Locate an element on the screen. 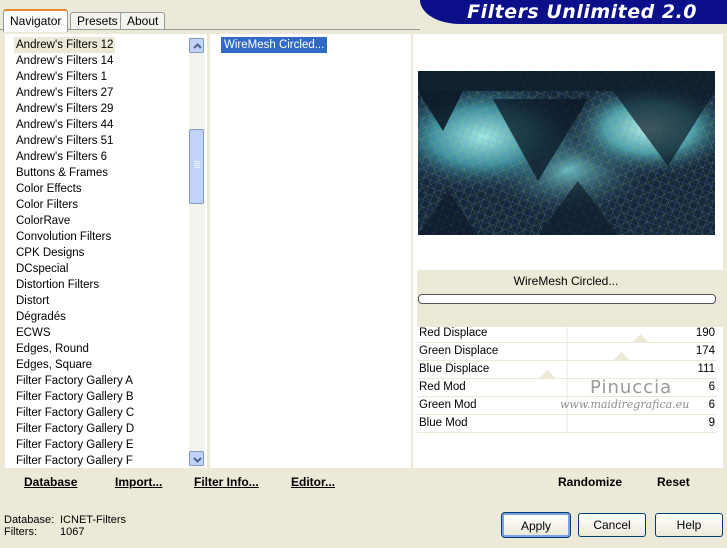 The image size is (727, 548). scroll-up-button is located at coordinates (196, 45).